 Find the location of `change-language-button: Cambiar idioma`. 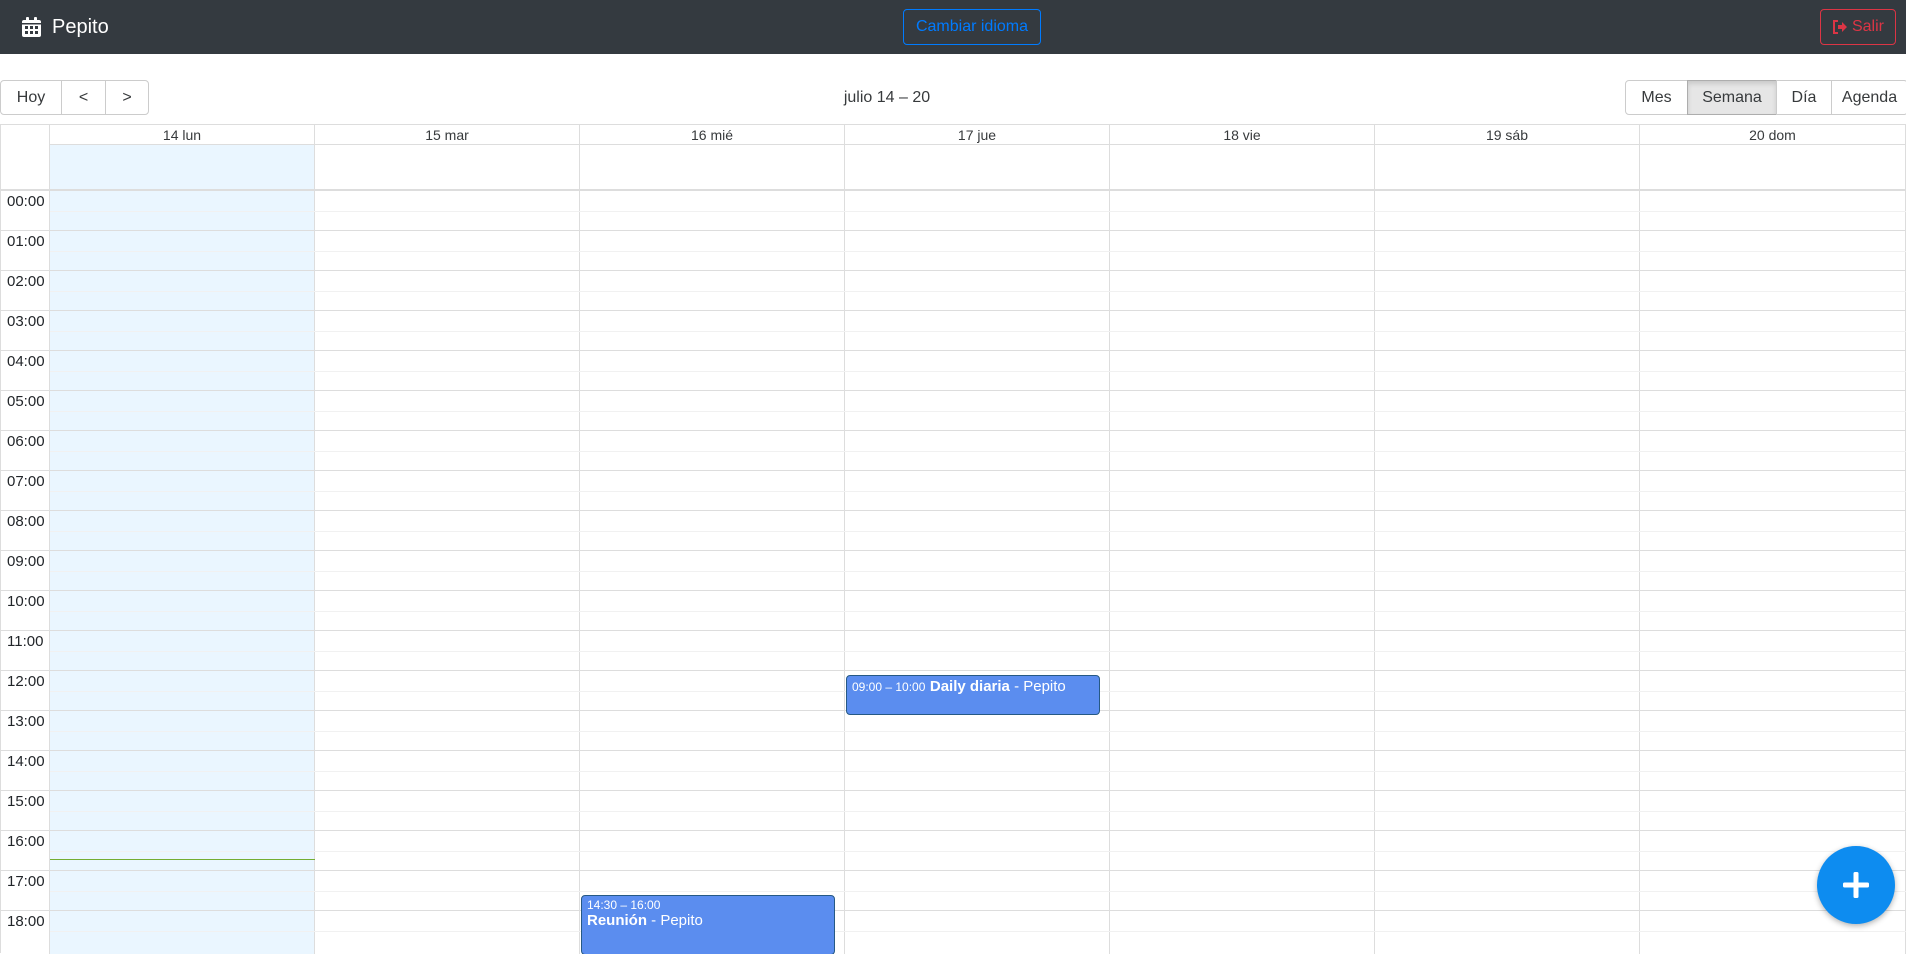

change-language-button: Cambiar idioma is located at coordinates (972, 27).